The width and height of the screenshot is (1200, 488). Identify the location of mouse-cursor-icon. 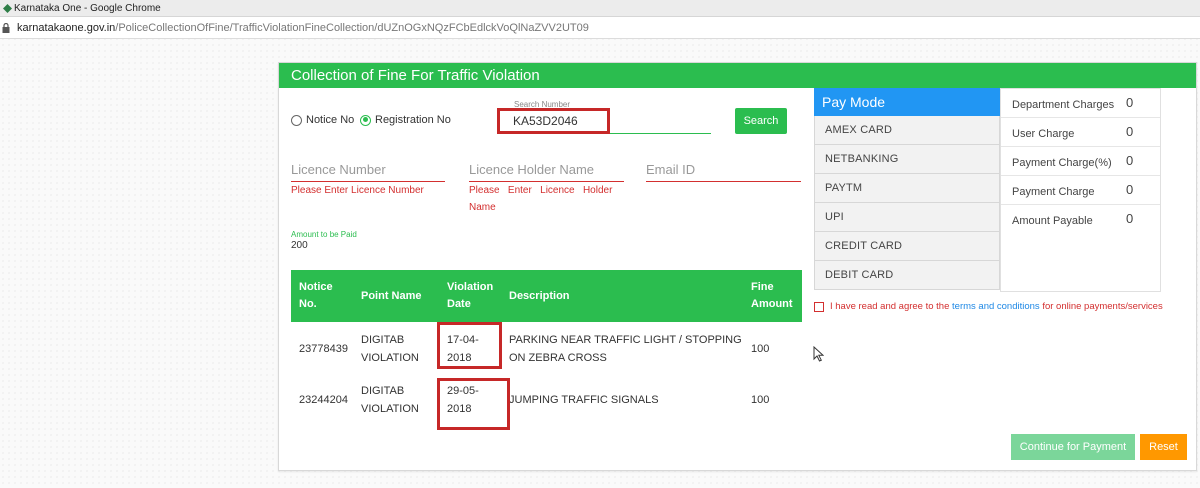
(818, 354).